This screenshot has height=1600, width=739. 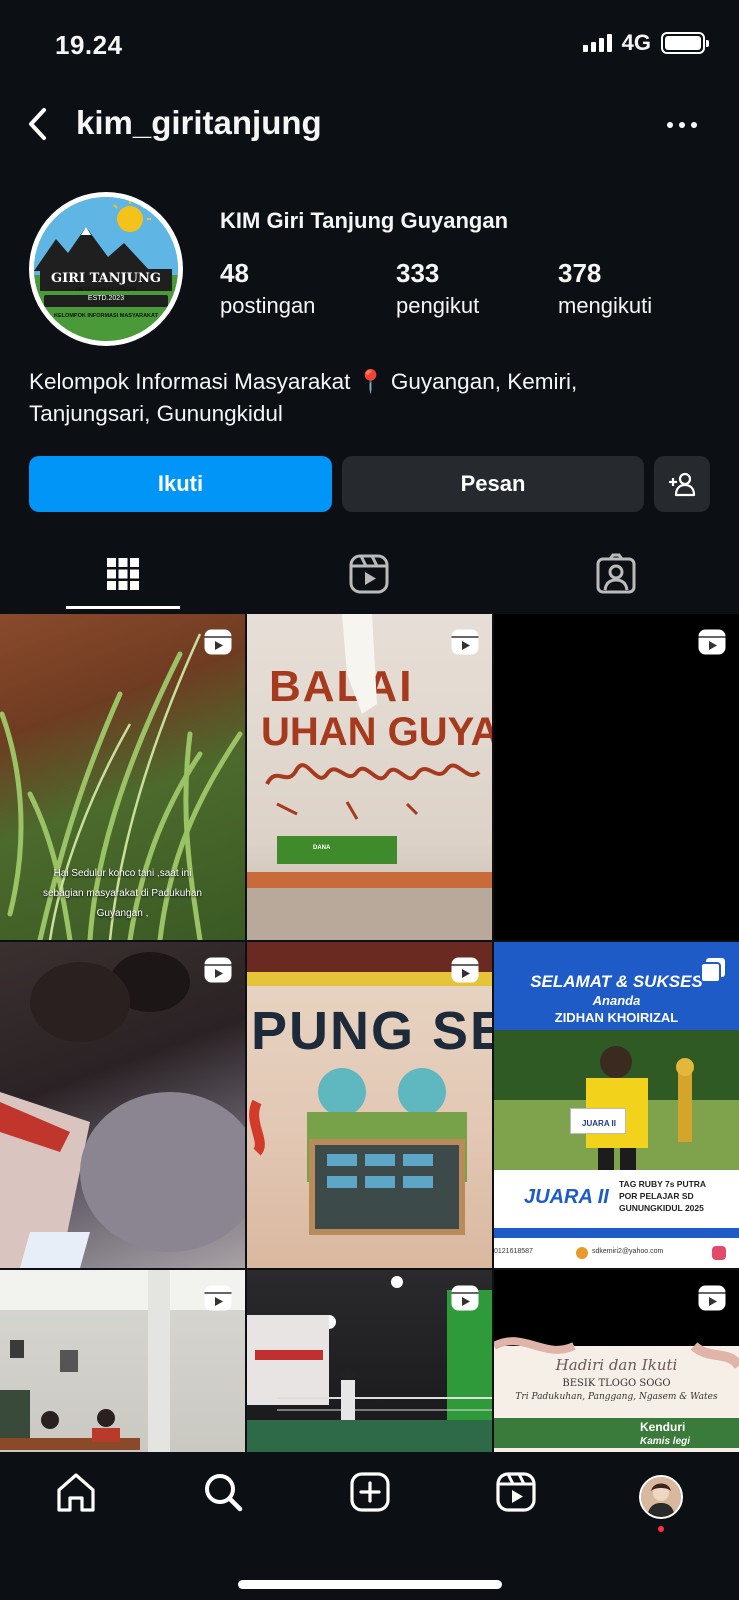 What do you see at coordinates (566, 1197) in the screenshot?
I see `poster-rank: JUARA II` at bounding box center [566, 1197].